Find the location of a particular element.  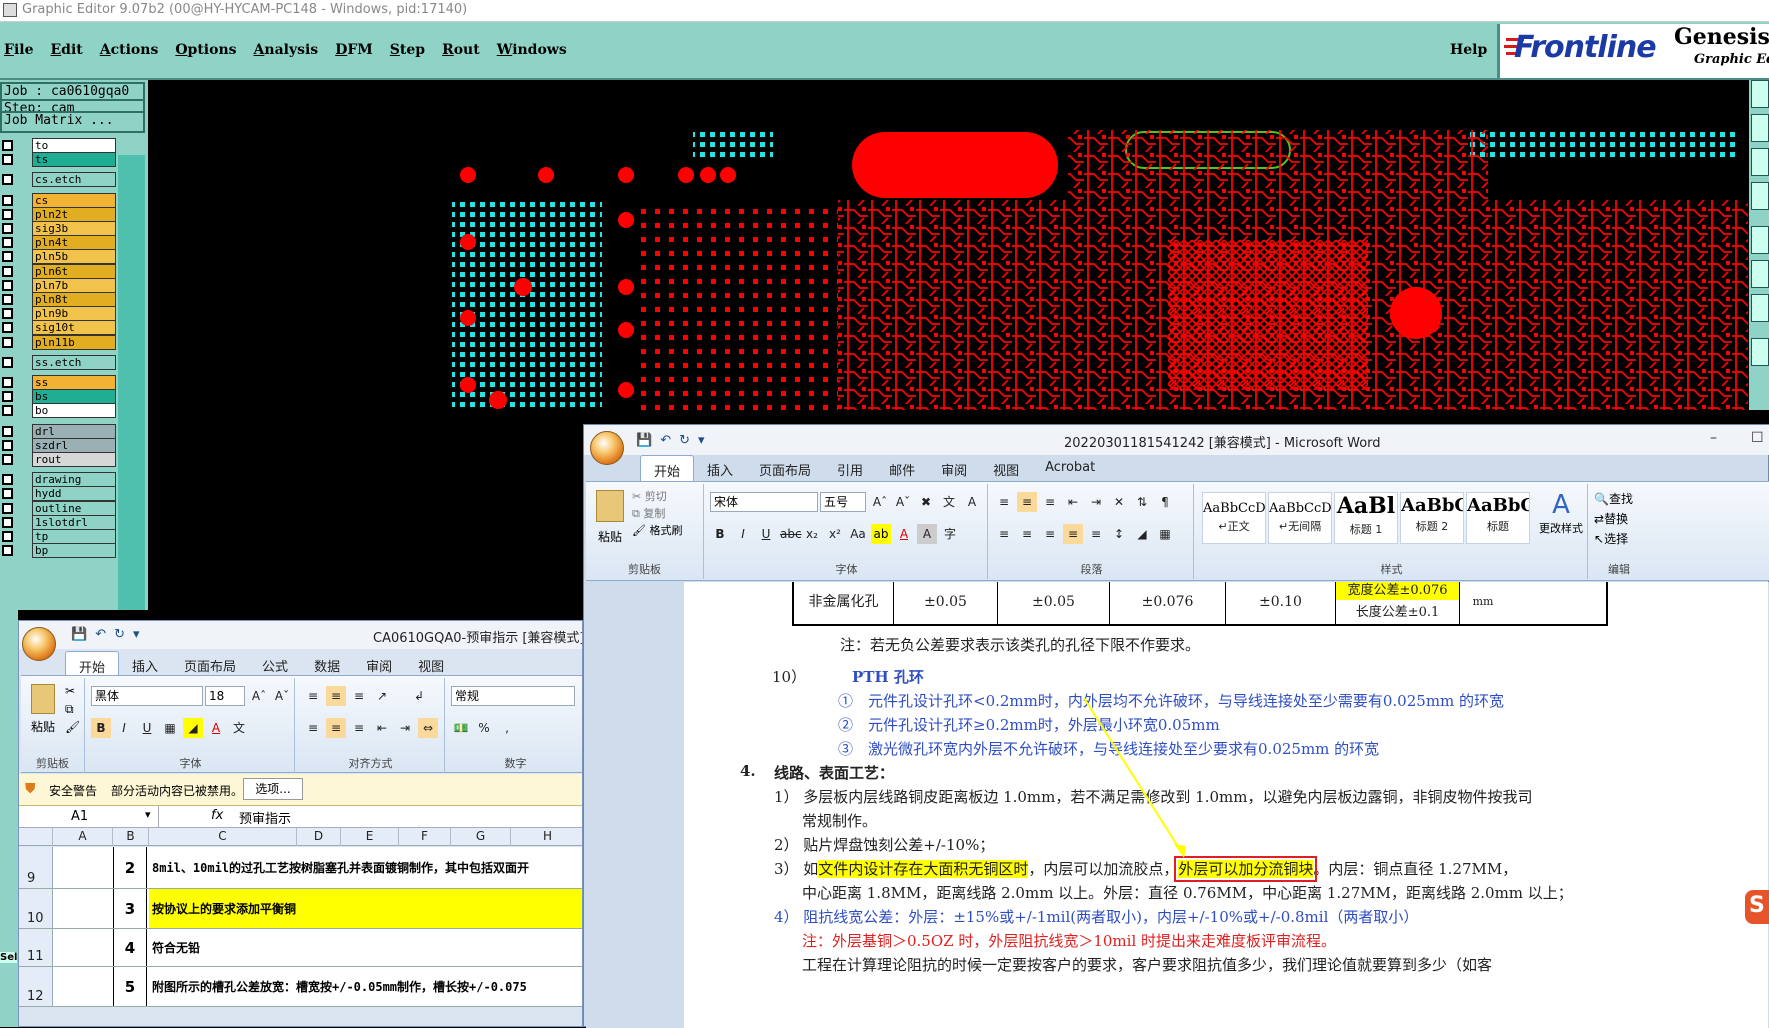

layer-row-pln5b: pln5b is located at coordinates (59, 257).